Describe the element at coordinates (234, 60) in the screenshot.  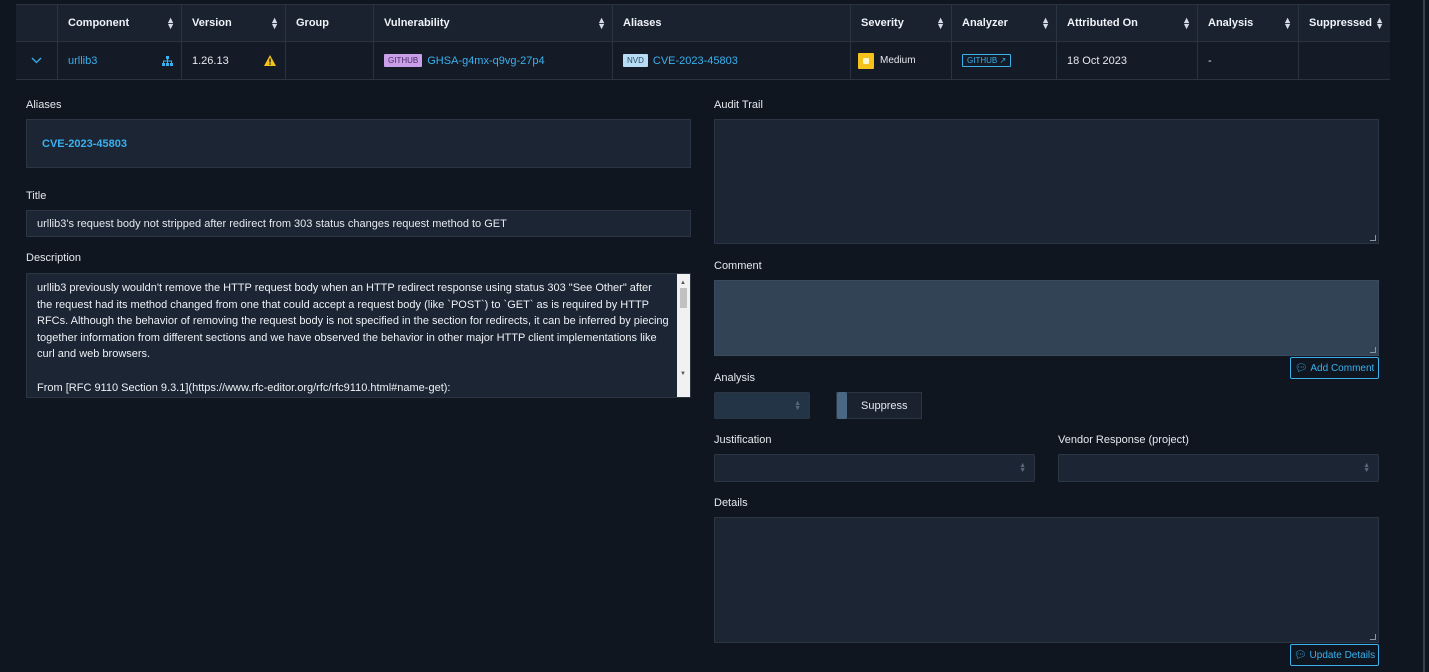
I see `cell-version: 1.26.13` at that location.